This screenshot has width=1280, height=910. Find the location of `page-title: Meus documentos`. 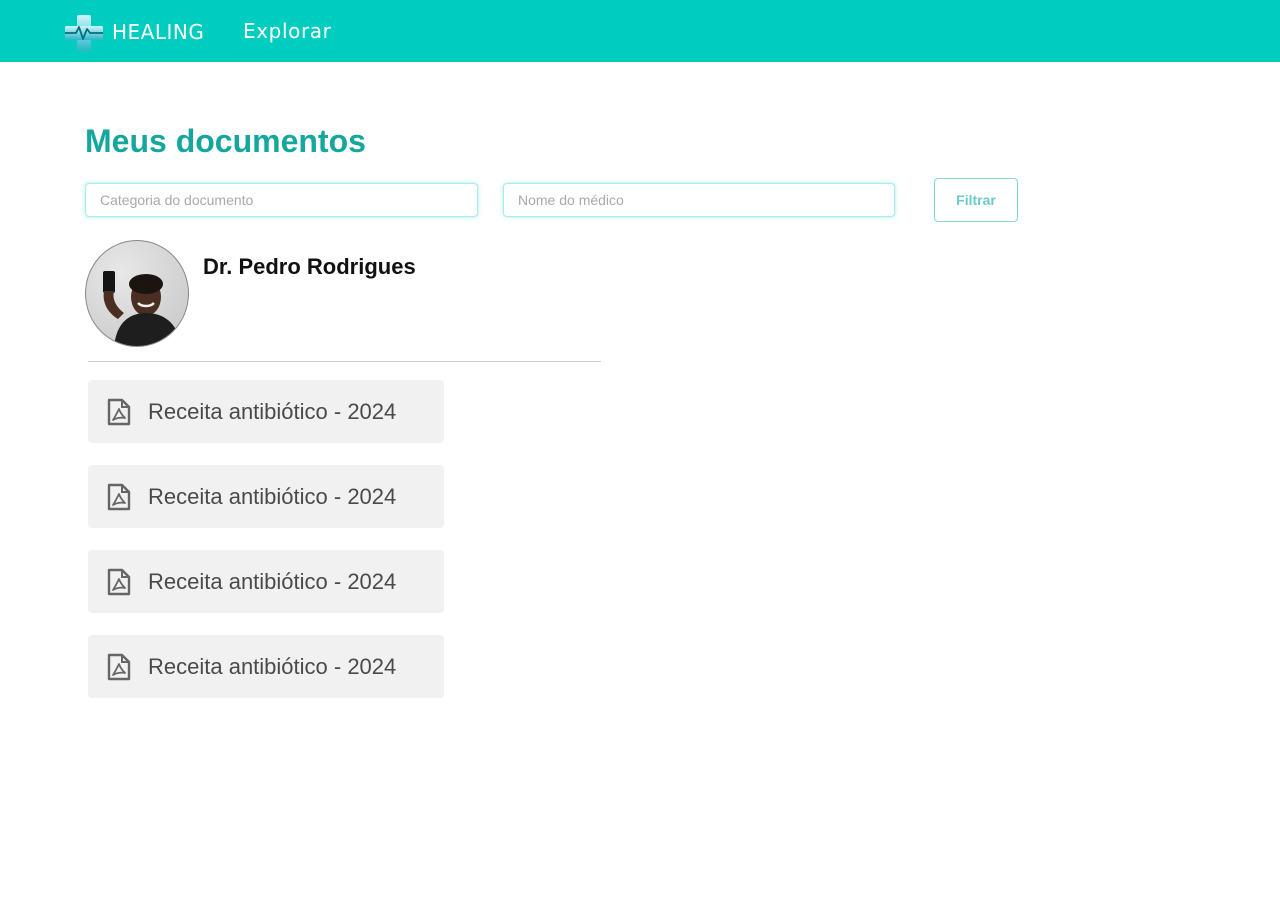

page-title: Meus documentos is located at coordinates (225, 141).